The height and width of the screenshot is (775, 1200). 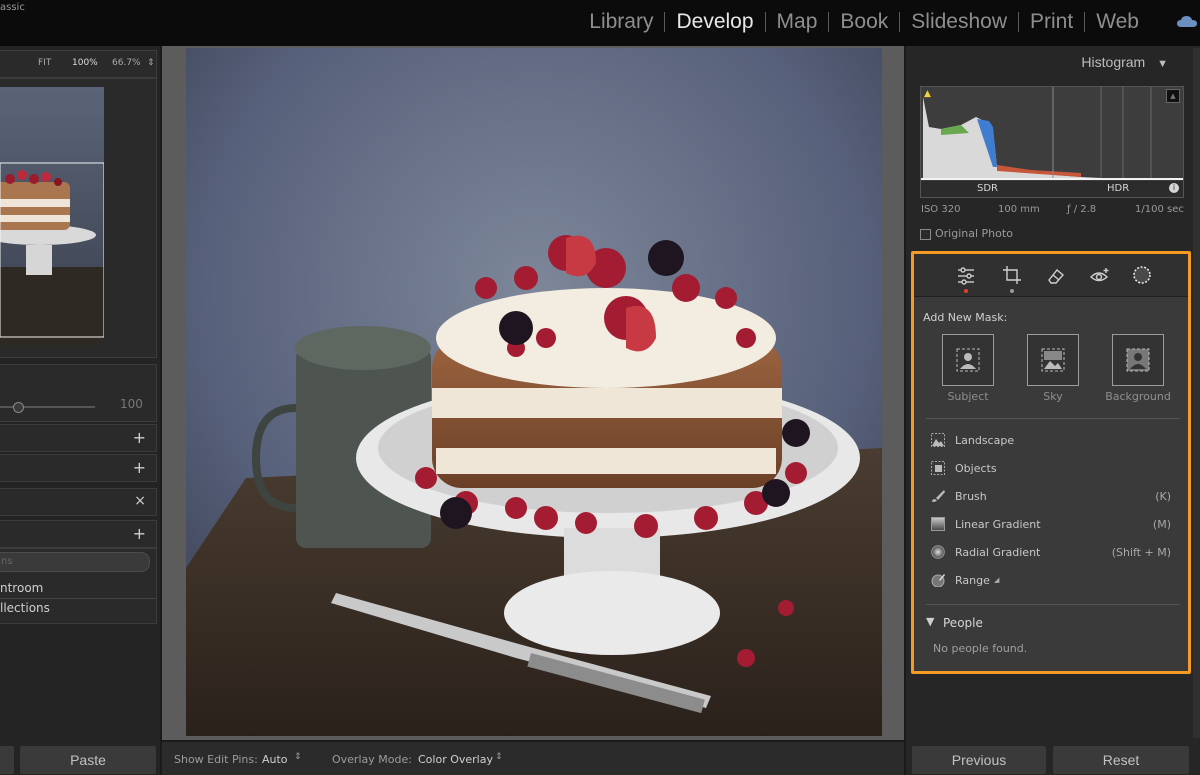 What do you see at coordinates (25, 608) in the screenshot?
I see `collection-item: llections` at bounding box center [25, 608].